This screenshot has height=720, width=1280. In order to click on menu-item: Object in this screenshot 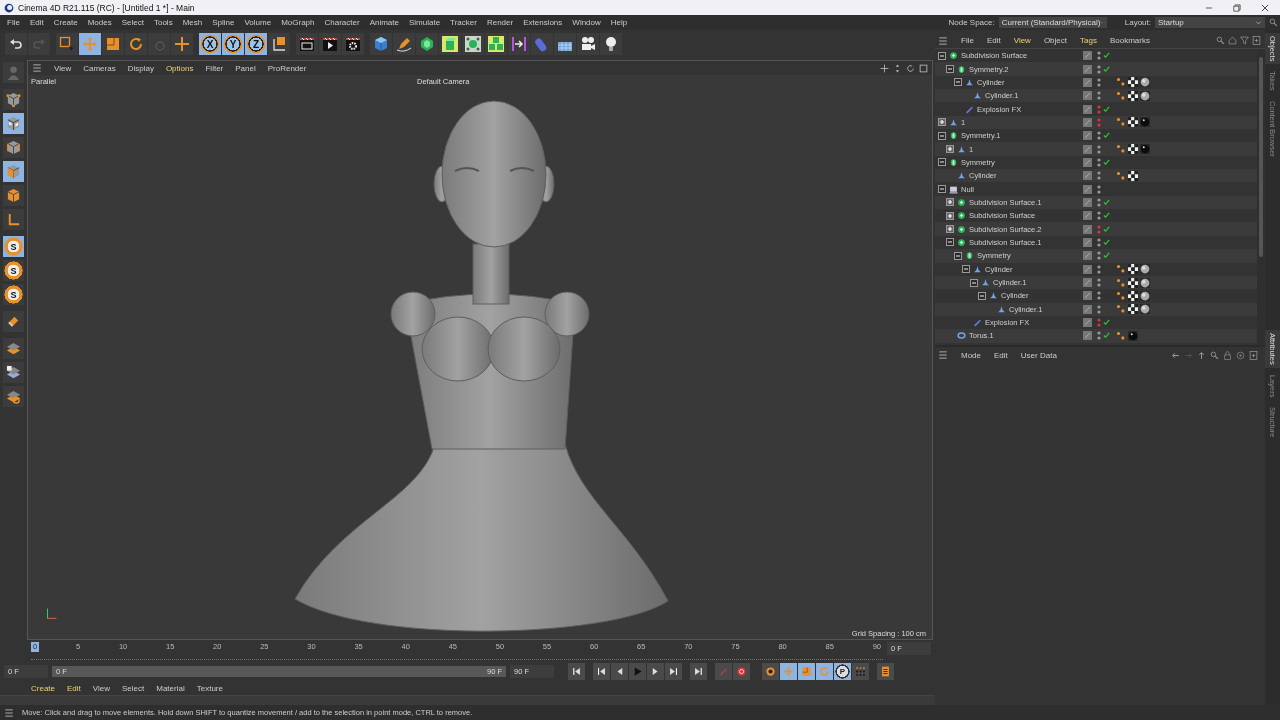, I will do `click(1055, 40)`.